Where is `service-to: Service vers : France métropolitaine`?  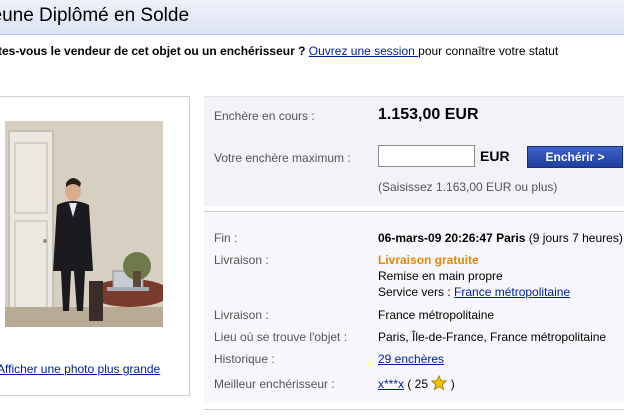 service-to: Service vers : France métropolitaine is located at coordinates (474, 292).